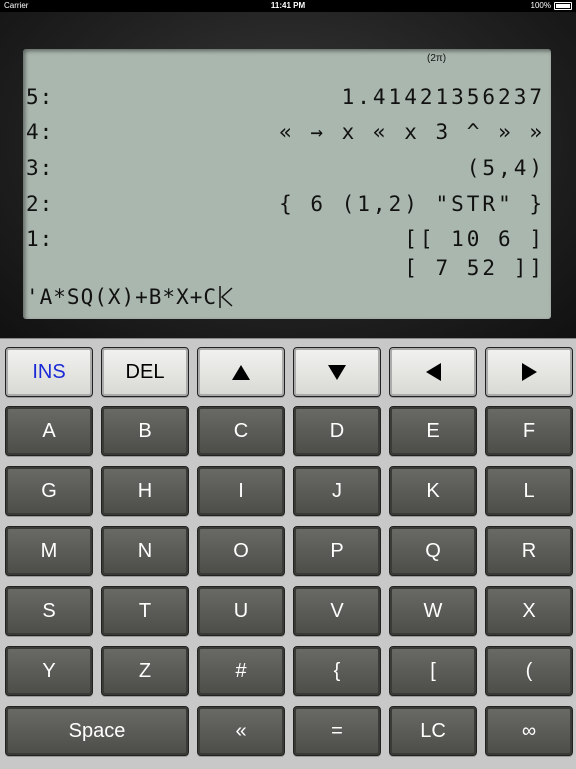 The height and width of the screenshot is (769, 576). What do you see at coordinates (122, 297) in the screenshot?
I see `command-line-text: 'A*SQ(X)+B*X+C` at bounding box center [122, 297].